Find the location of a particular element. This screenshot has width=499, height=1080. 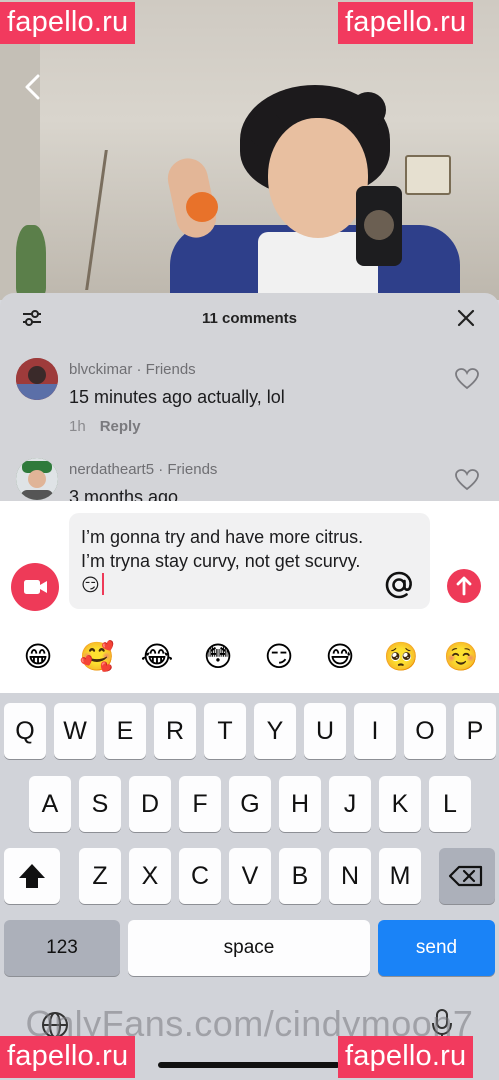

emoji-button: 🥺 is located at coordinates (401, 657).